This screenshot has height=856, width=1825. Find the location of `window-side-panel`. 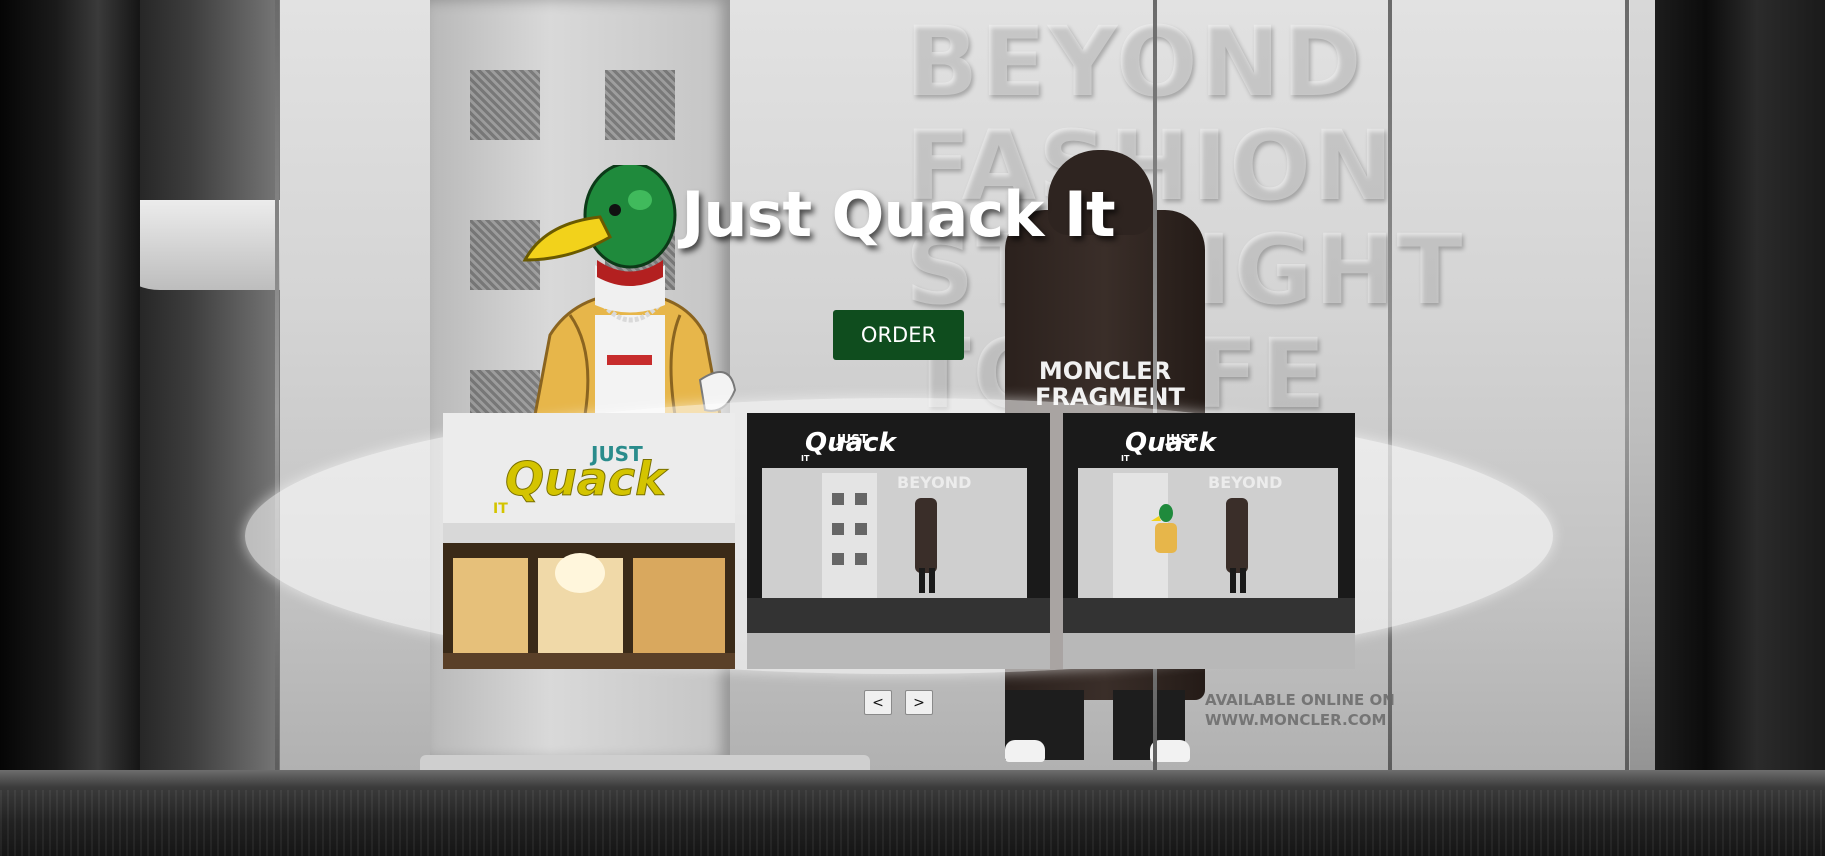

window-side-panel is located at coordinates (205, 390).